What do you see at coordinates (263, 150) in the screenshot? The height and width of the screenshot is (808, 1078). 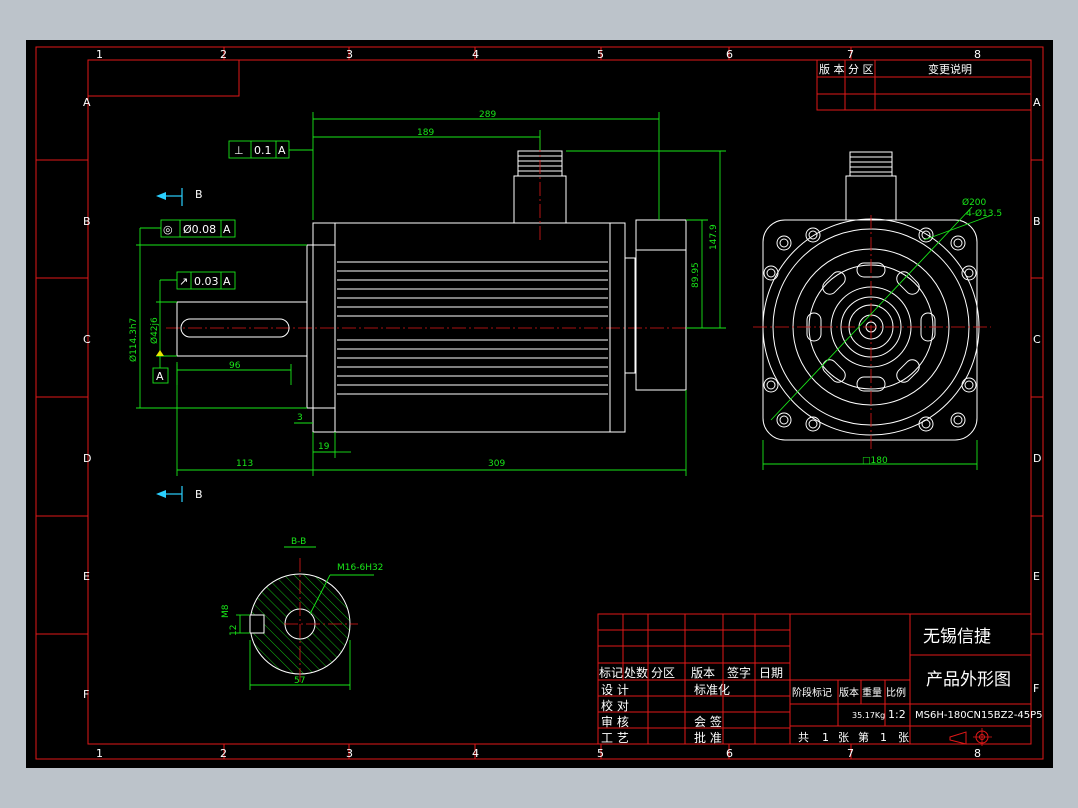 I see `perp-value: 0.1` at bounding box center [263, 150].